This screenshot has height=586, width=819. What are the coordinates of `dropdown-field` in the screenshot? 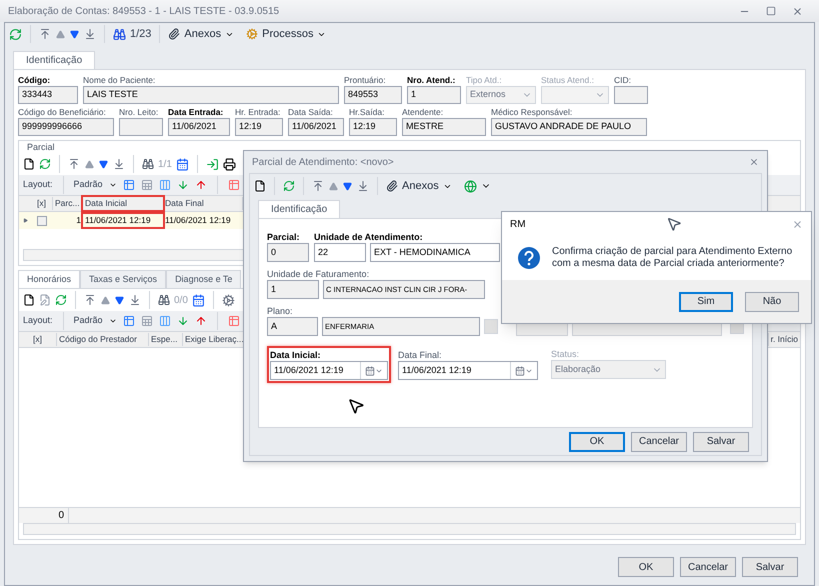 It's located at (575, 95).